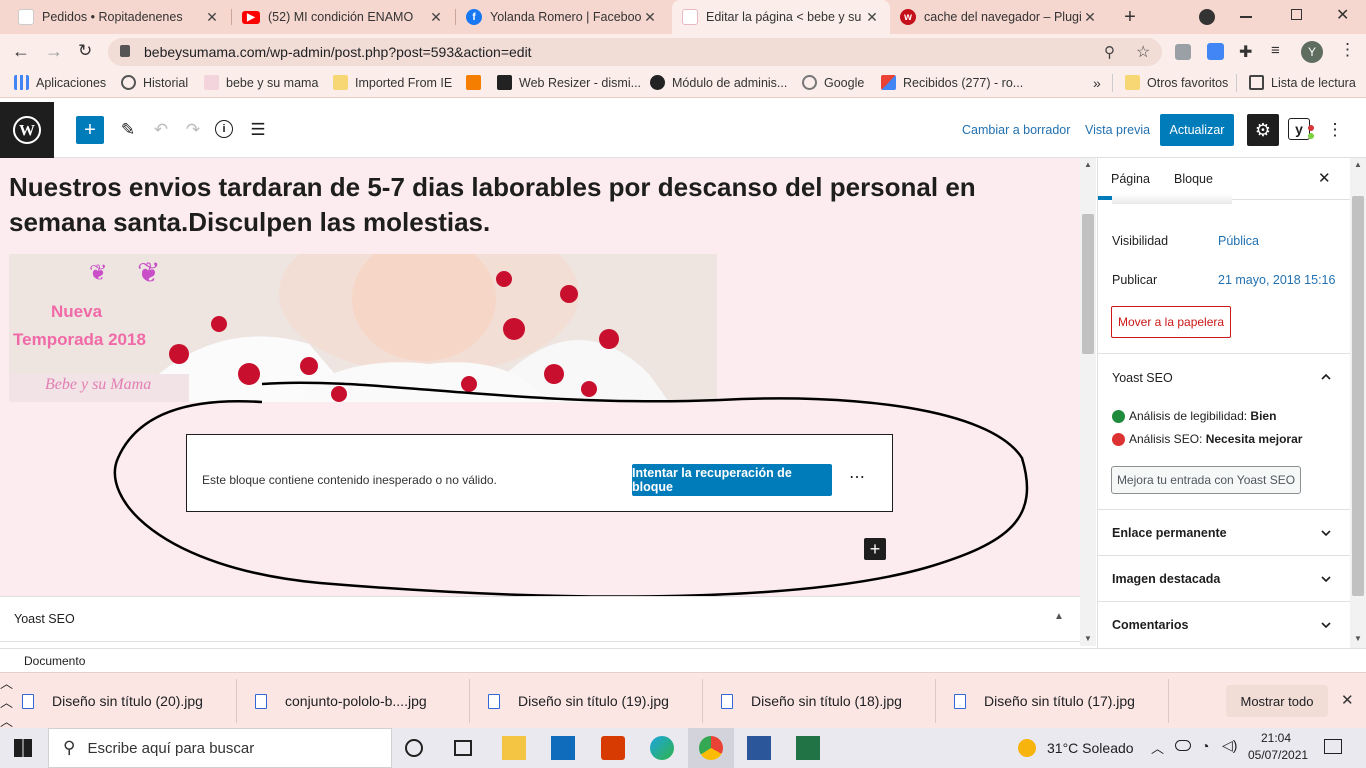 The height and width of the screenshot is (768, 1366). I want to click on wordpress-logo-icon: W, so click(27, 130).